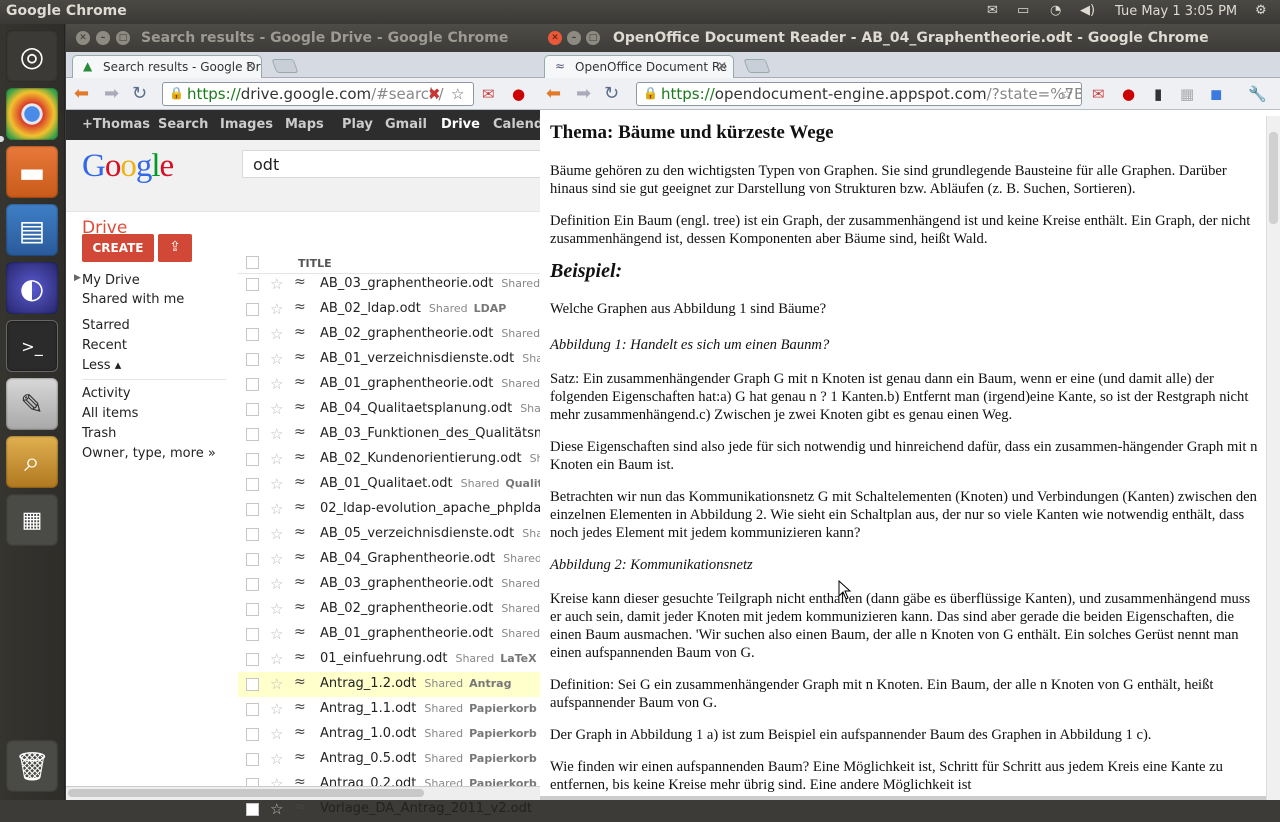 The image size is (1280, 822). Describe the element at coordinates (106, 325) in the screenshot. I see `nav-starred: Starred` at that location.